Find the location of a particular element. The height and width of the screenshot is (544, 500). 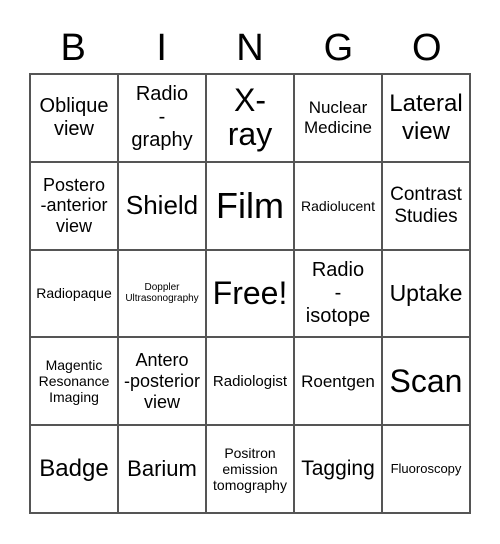

bingo-cell: Badge is located at coordinates (74, 469).